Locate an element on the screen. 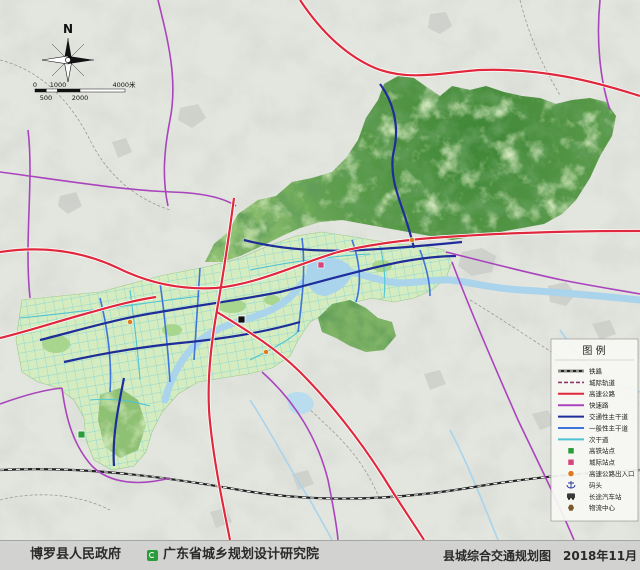 The image size is (640, 570). legend-item-label: 城际站点 is located at coordinates (602, 462).